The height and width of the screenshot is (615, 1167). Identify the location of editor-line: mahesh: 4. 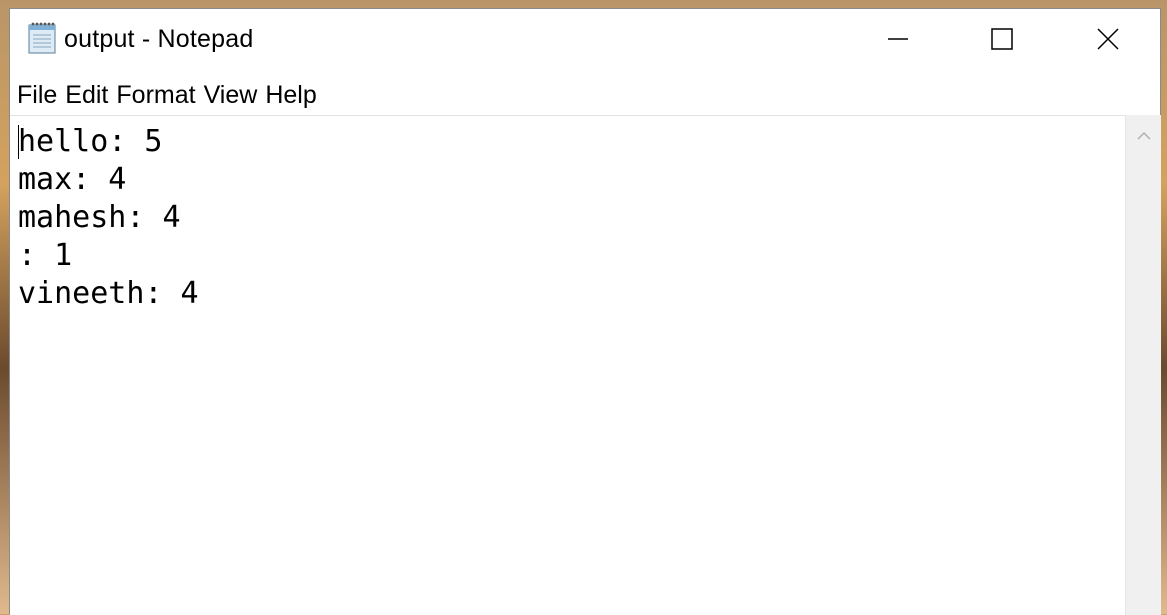
(99, 217).